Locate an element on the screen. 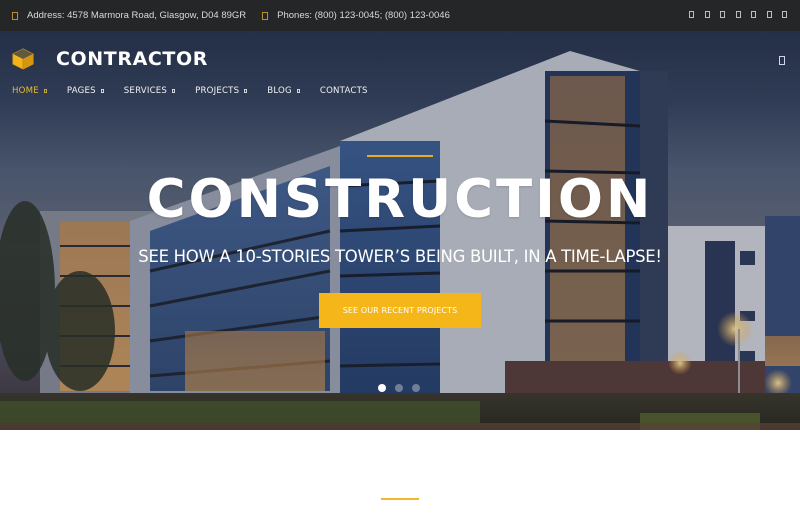 This screenshot has width=800, height=518. nav-item-home: HOME is located at coordinates (29, 91).